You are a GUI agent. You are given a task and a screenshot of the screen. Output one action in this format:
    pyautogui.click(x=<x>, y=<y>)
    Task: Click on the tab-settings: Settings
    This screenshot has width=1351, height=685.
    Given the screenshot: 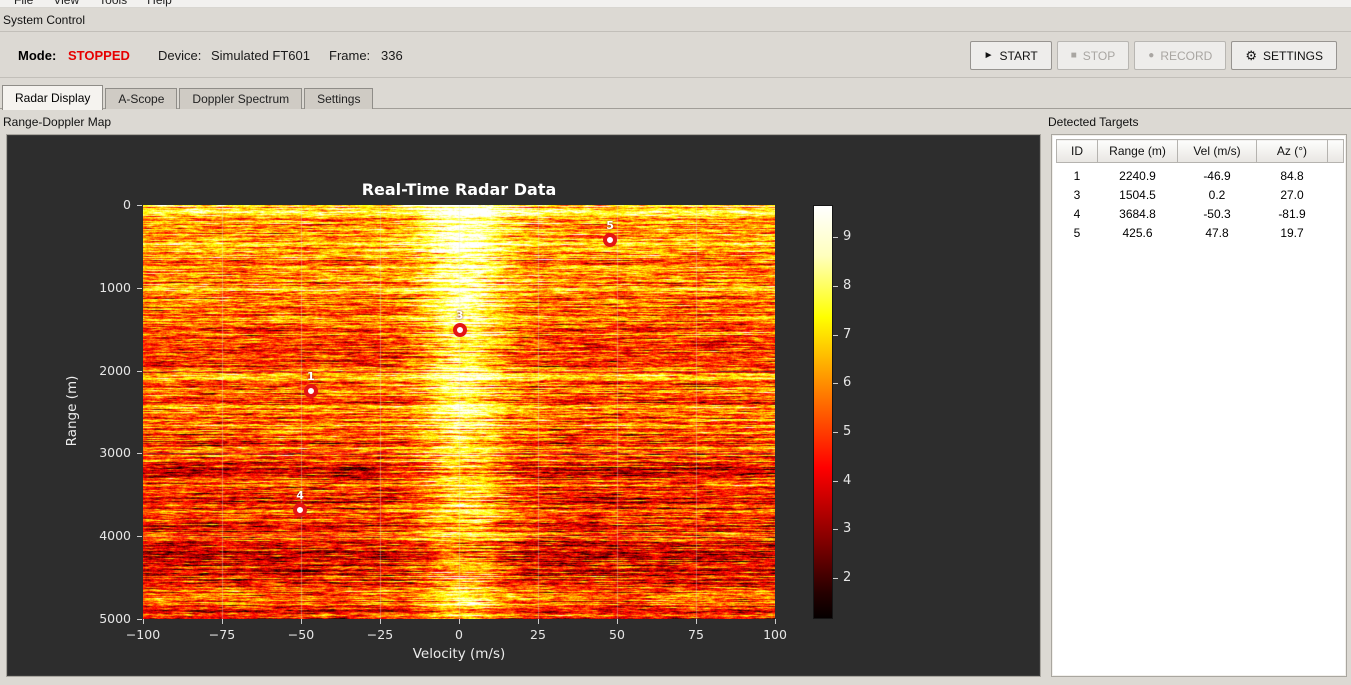 What is the action you would take?
    pyautogui.click(x=339, y=98)
    